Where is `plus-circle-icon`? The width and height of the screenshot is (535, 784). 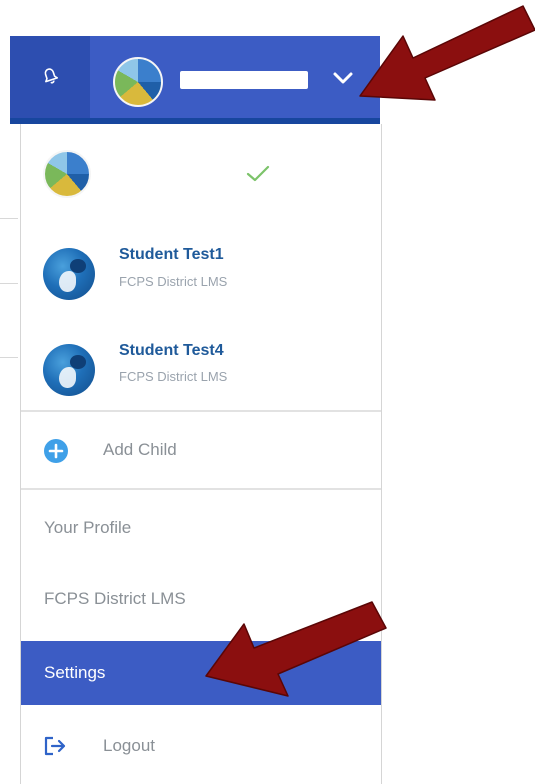 plus-circle-icon is located at coordinates (56, 453).